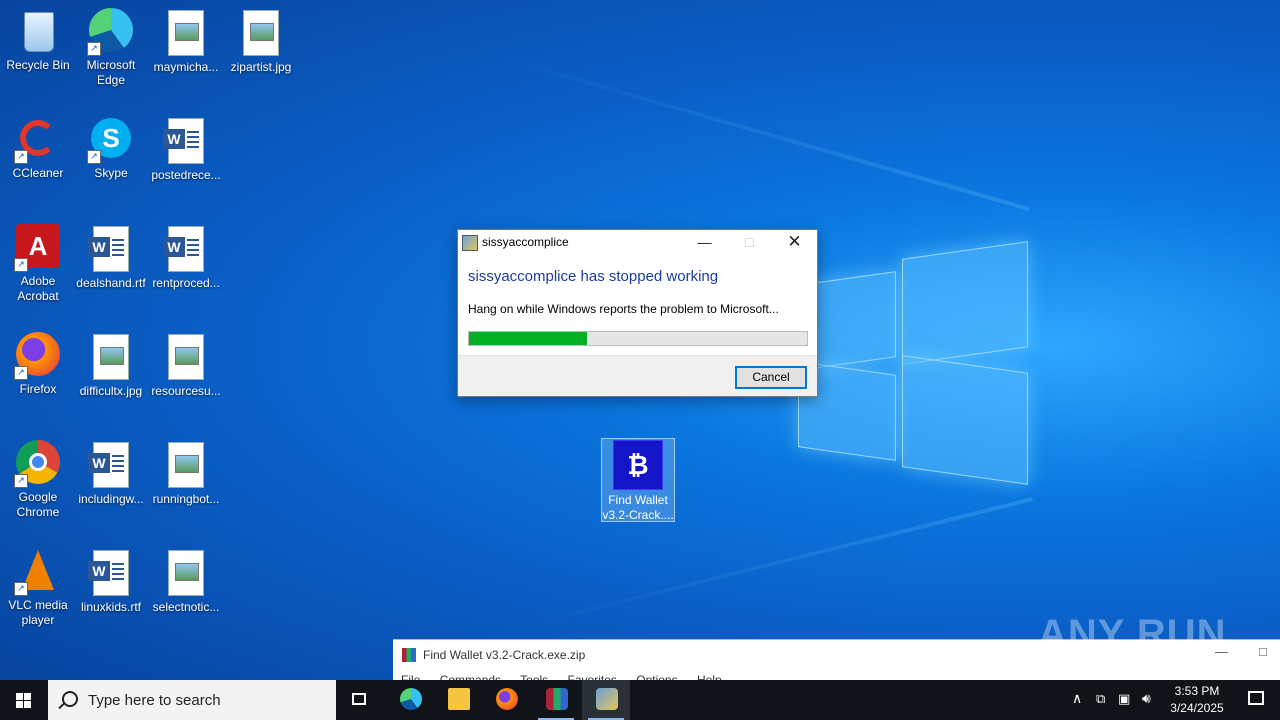  I want to click on taskbar-search: Type here to search, so click(192, 700).